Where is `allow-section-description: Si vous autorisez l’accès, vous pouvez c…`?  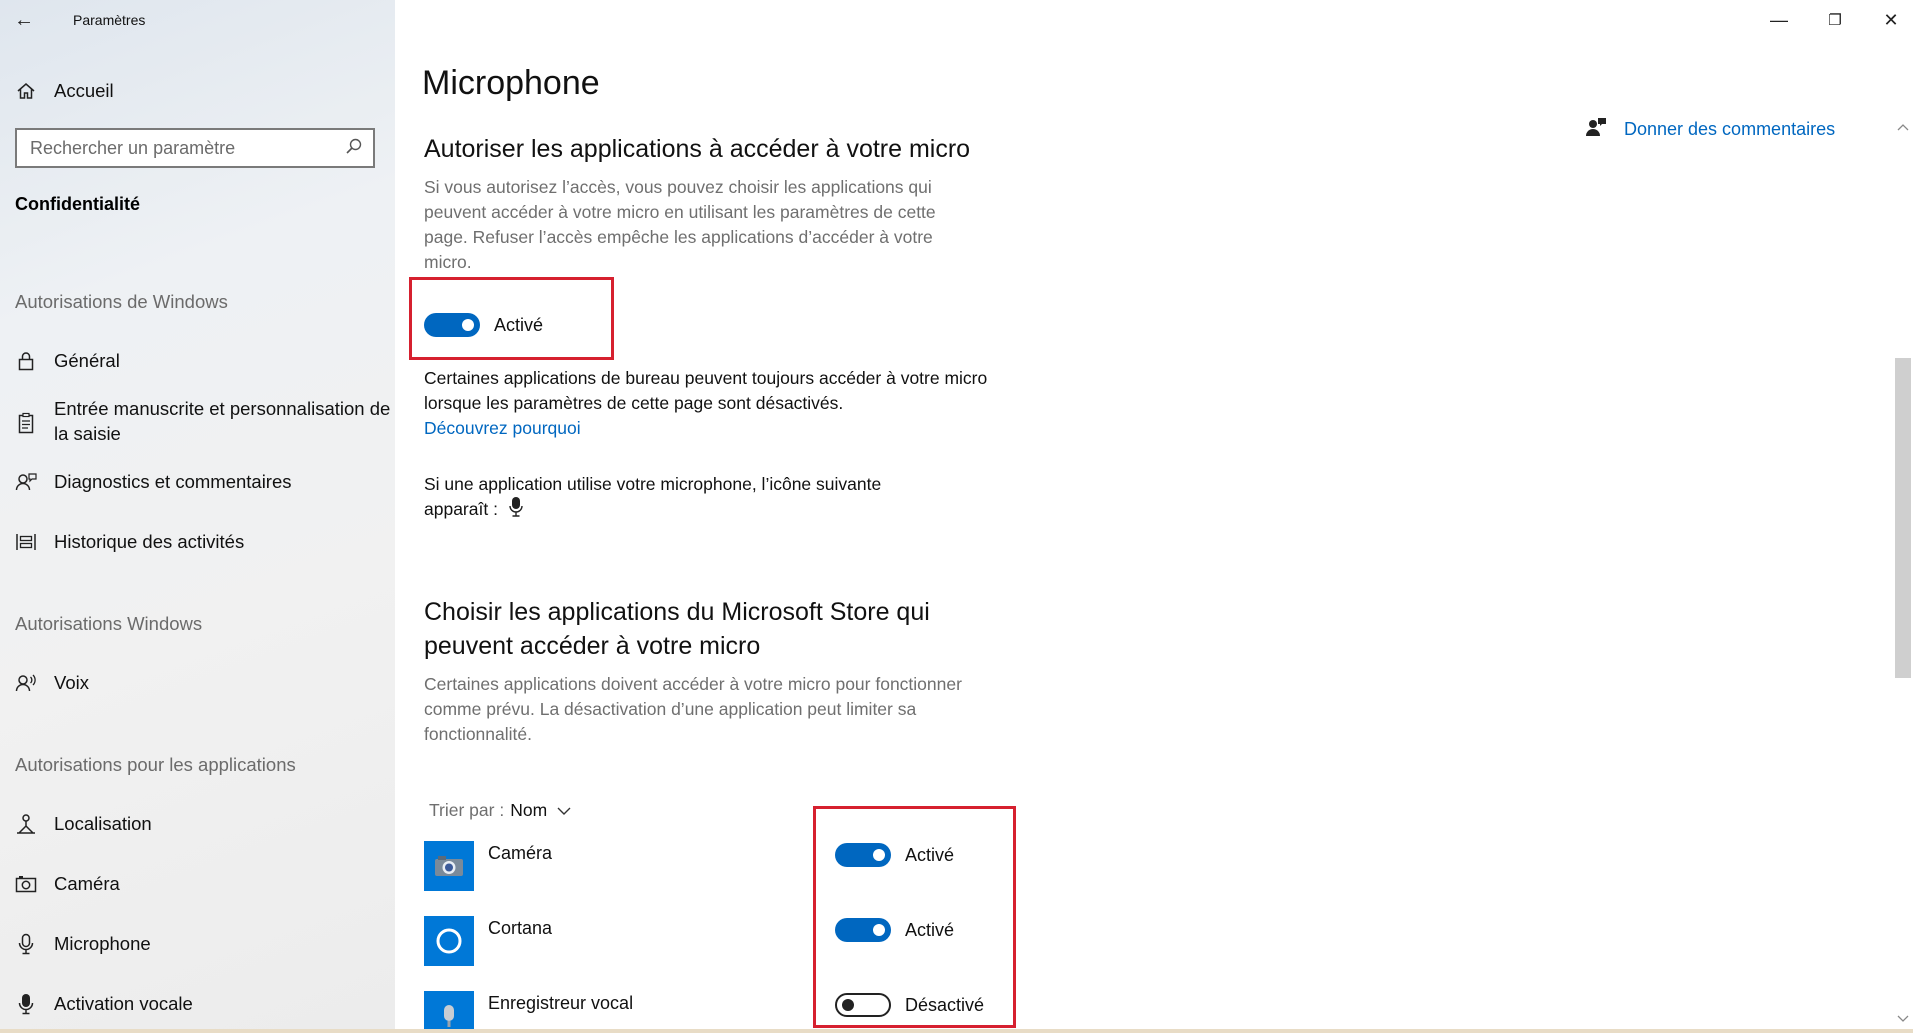
allow-section-description: Si vous autorisez l’accès, vous pouvez c… is located at coordinates (680, 224).